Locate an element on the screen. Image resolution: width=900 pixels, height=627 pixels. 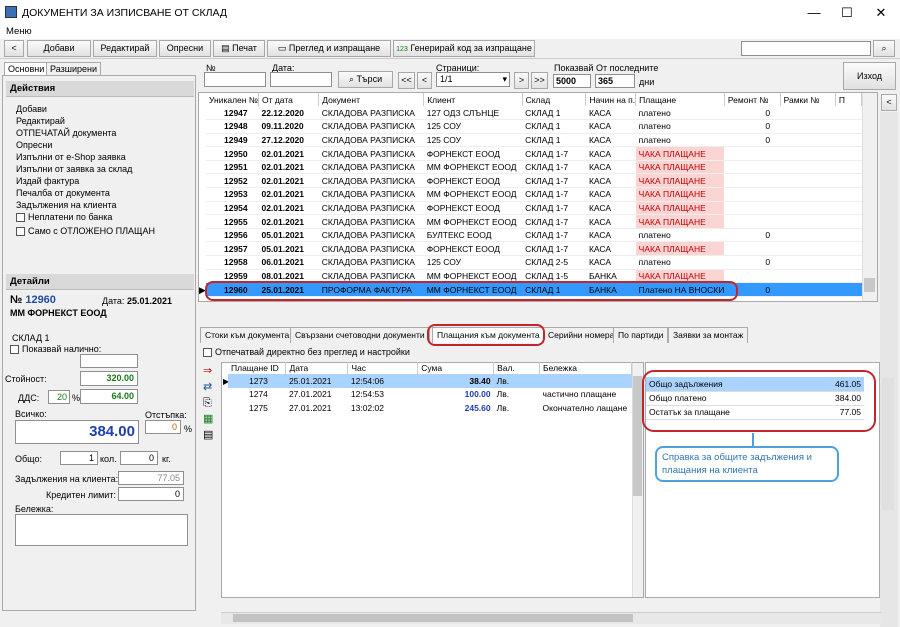
table-cell: ЧАКА ПЛАЩАНЕ is located at coordinates (680, 194).